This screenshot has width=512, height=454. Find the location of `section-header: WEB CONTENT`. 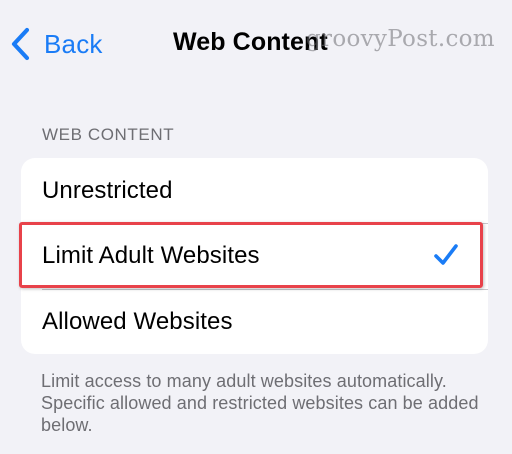

section-header: WEB CONTENT is located at coordinates (108, 134).